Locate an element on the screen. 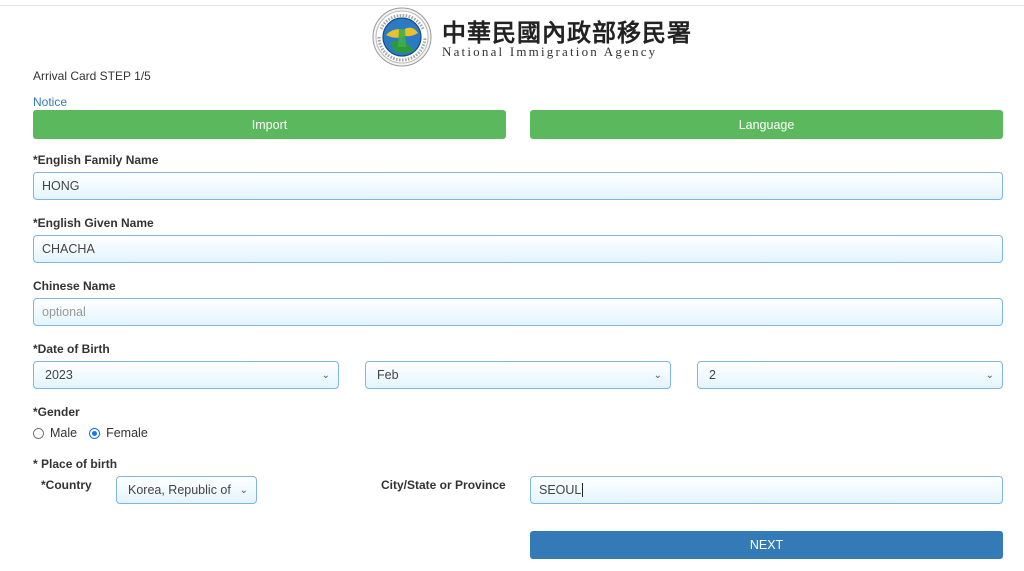 This screenshot has width=1024, height=571. country-select: Korea, Republic of ⌄ is located at coordinates (186, 490).